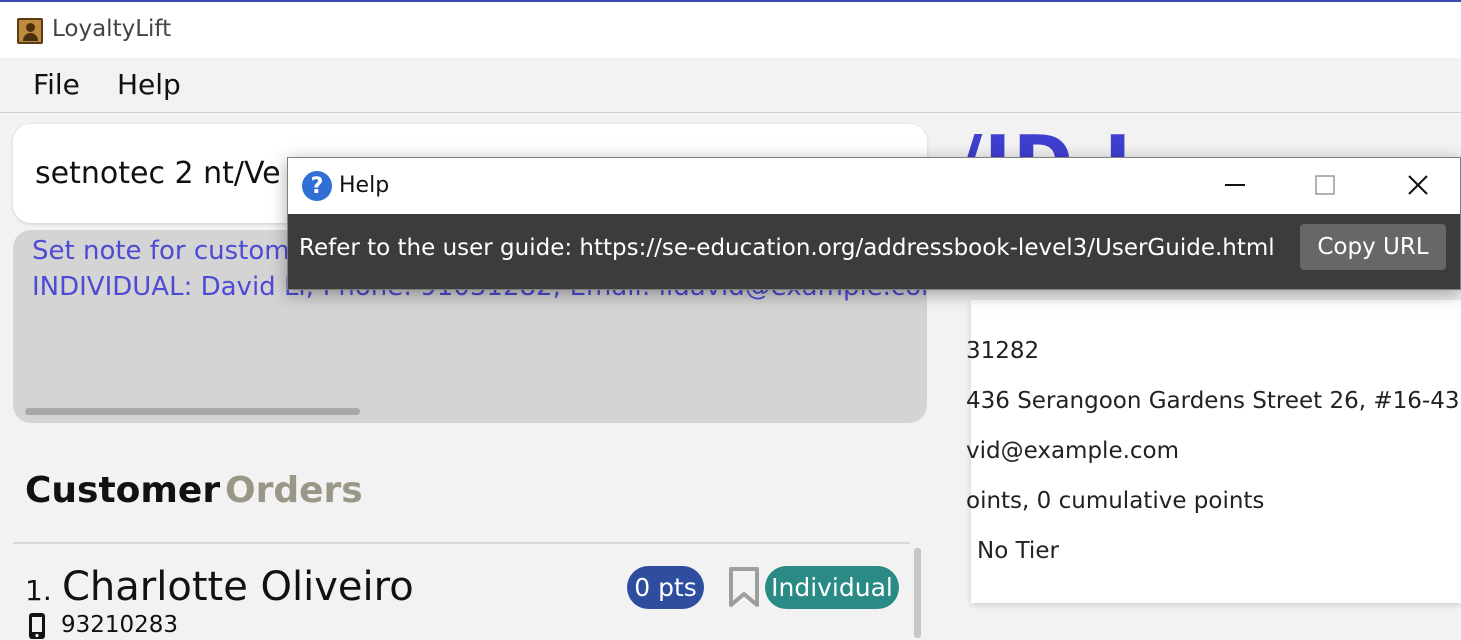  What do you see at coordinates (149, 84) in the screenshot?
I see `menu-help: Help` at bounding box center [149, 84].